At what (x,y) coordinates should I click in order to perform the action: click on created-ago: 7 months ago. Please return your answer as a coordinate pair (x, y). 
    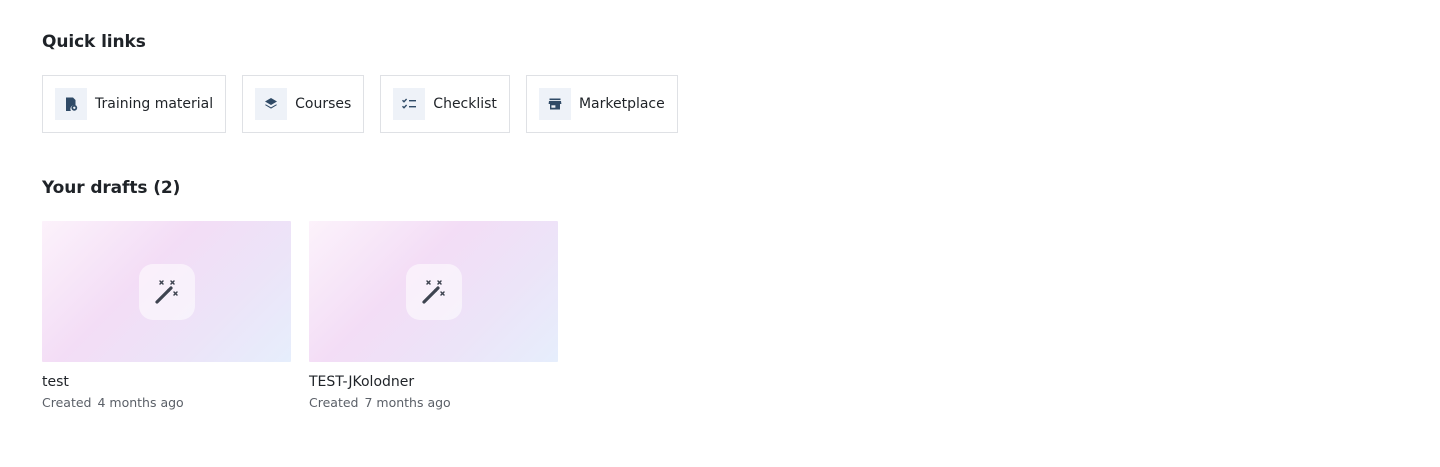
    Looking at the image, I should click on (407, 402).